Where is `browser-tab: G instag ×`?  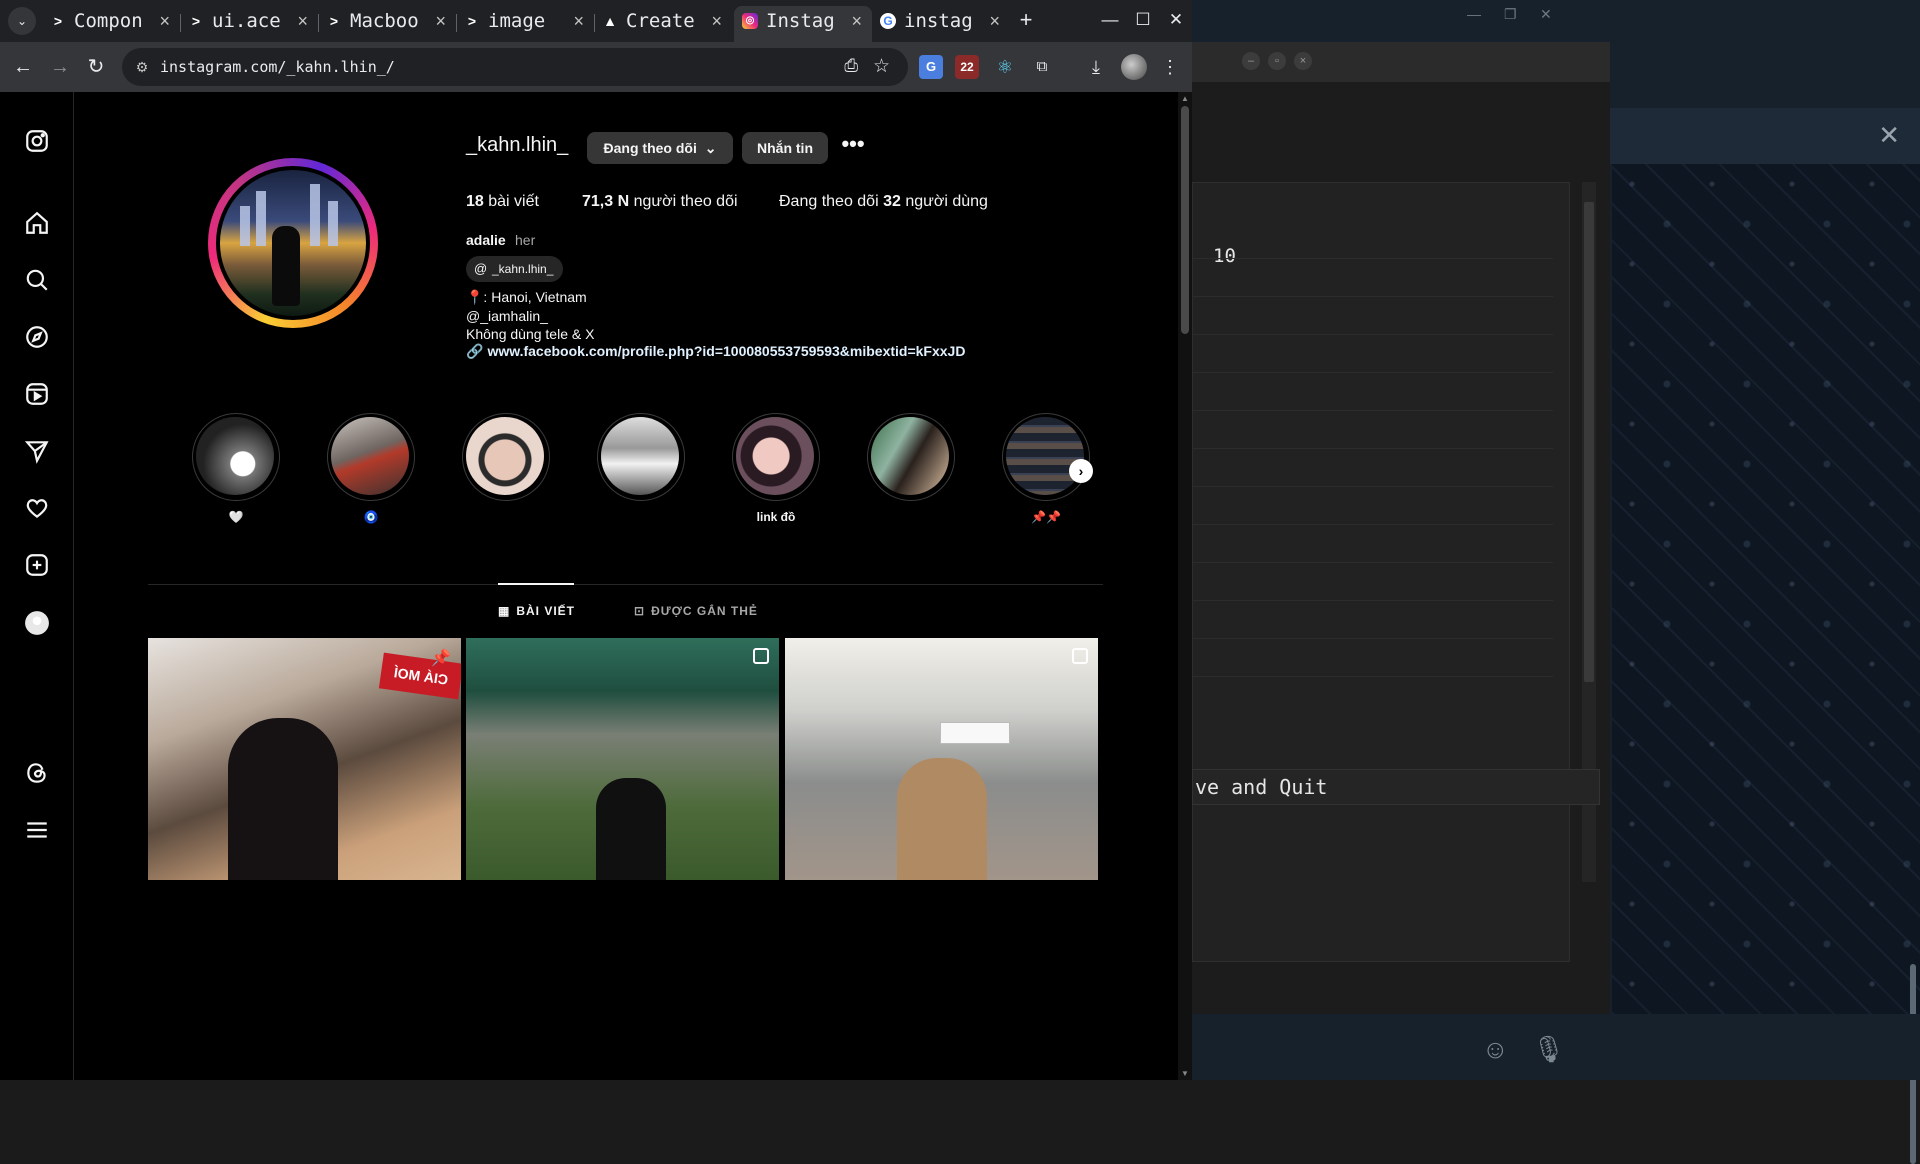
browser-tab: G instag × is located at coordinates (941, 24).